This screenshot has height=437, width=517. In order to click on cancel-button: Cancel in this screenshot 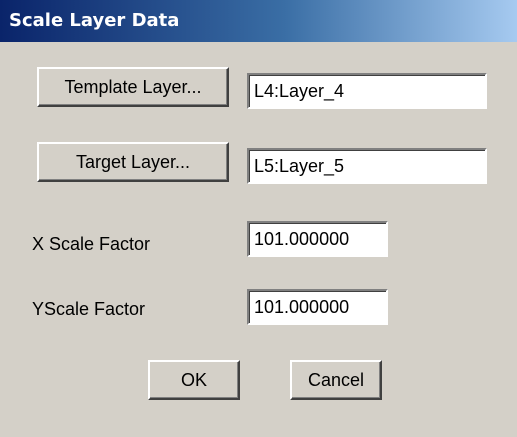, I will do `click(336, 380)`.